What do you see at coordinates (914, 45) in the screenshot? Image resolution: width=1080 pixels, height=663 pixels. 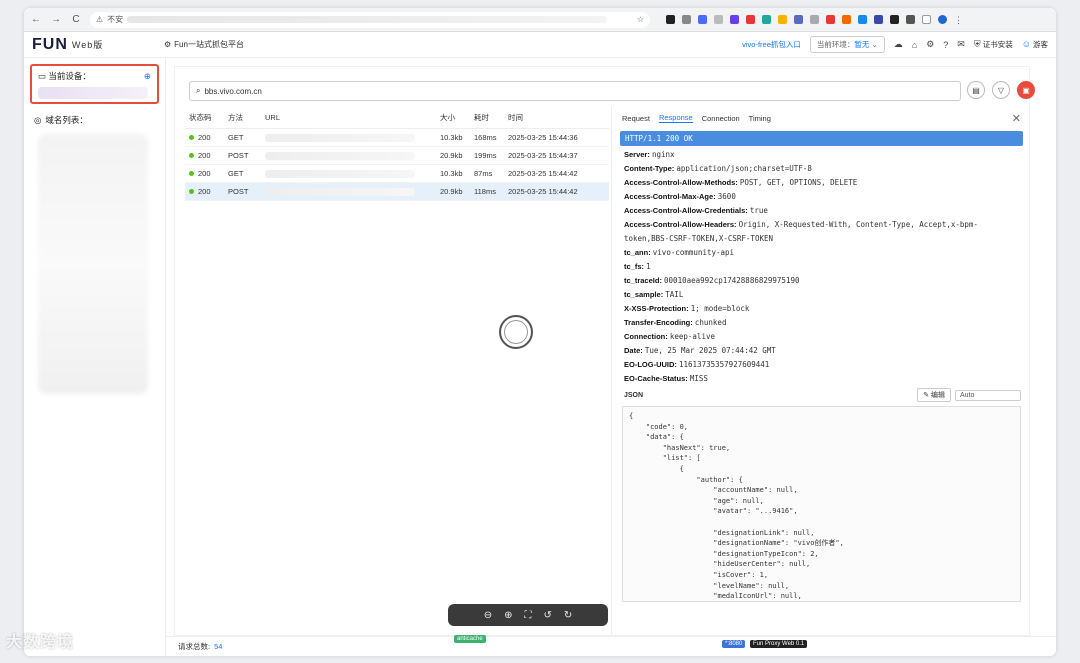 I see `toolbox-icon: ⌂` at bounding box center [914, 45].